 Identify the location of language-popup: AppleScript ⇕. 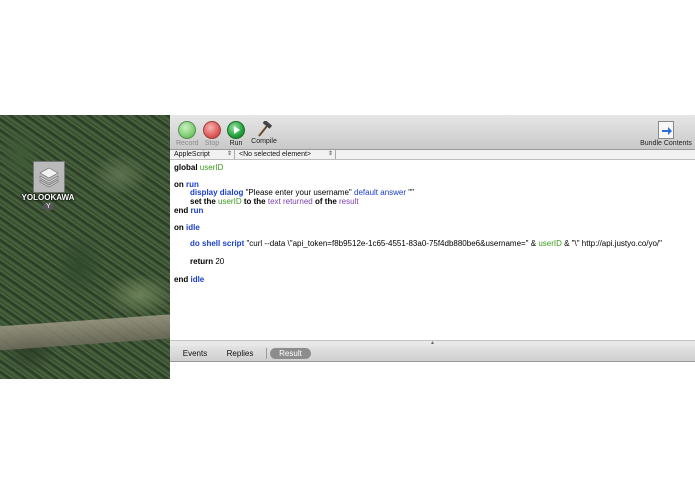
(202, 154).